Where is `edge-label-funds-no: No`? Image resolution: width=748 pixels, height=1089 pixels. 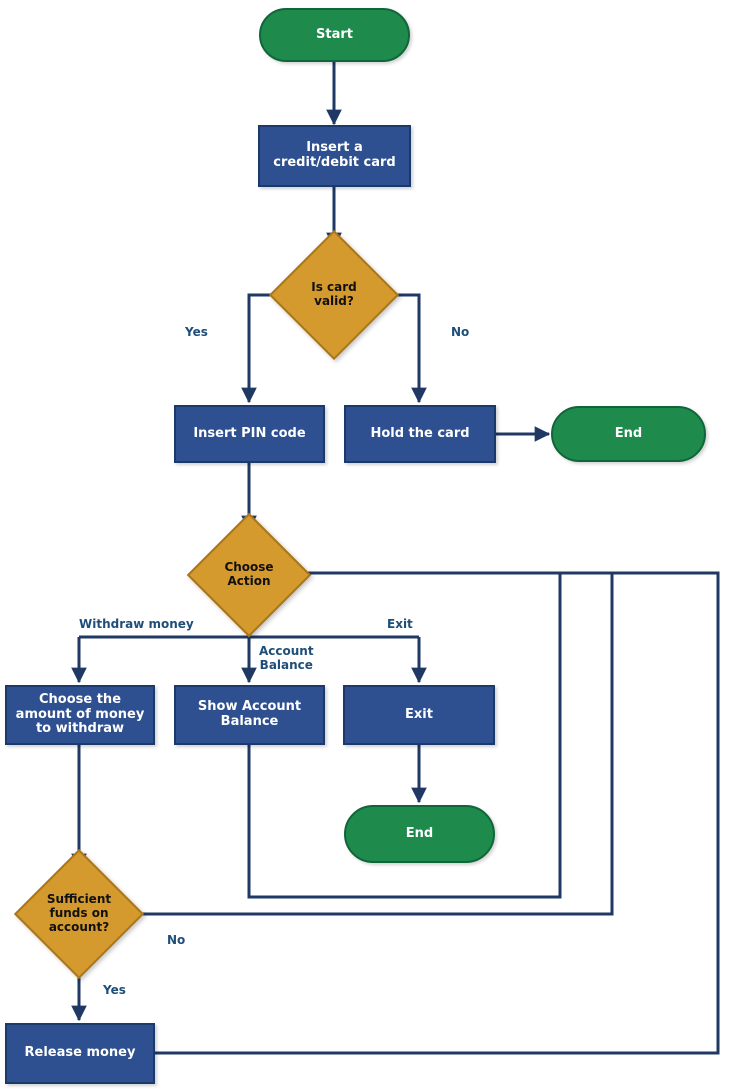 edge-label-funds-no: No is located at coordinates (176, 940).